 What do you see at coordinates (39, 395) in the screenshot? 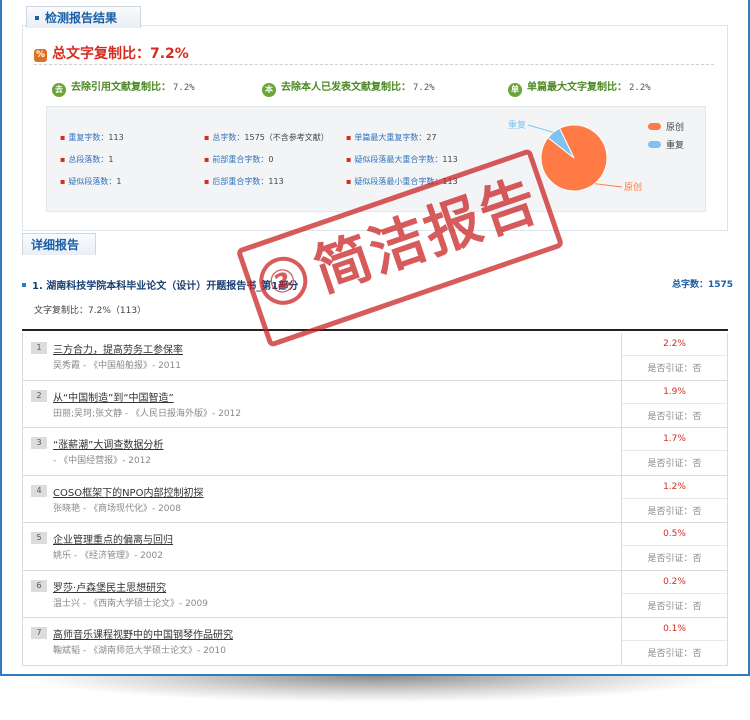
I see `row-number: 2` at bounding box center [39, 395].